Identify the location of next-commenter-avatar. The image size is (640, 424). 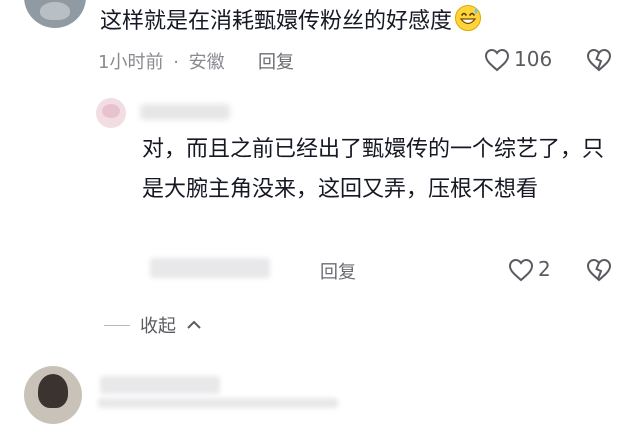
(53, 395).